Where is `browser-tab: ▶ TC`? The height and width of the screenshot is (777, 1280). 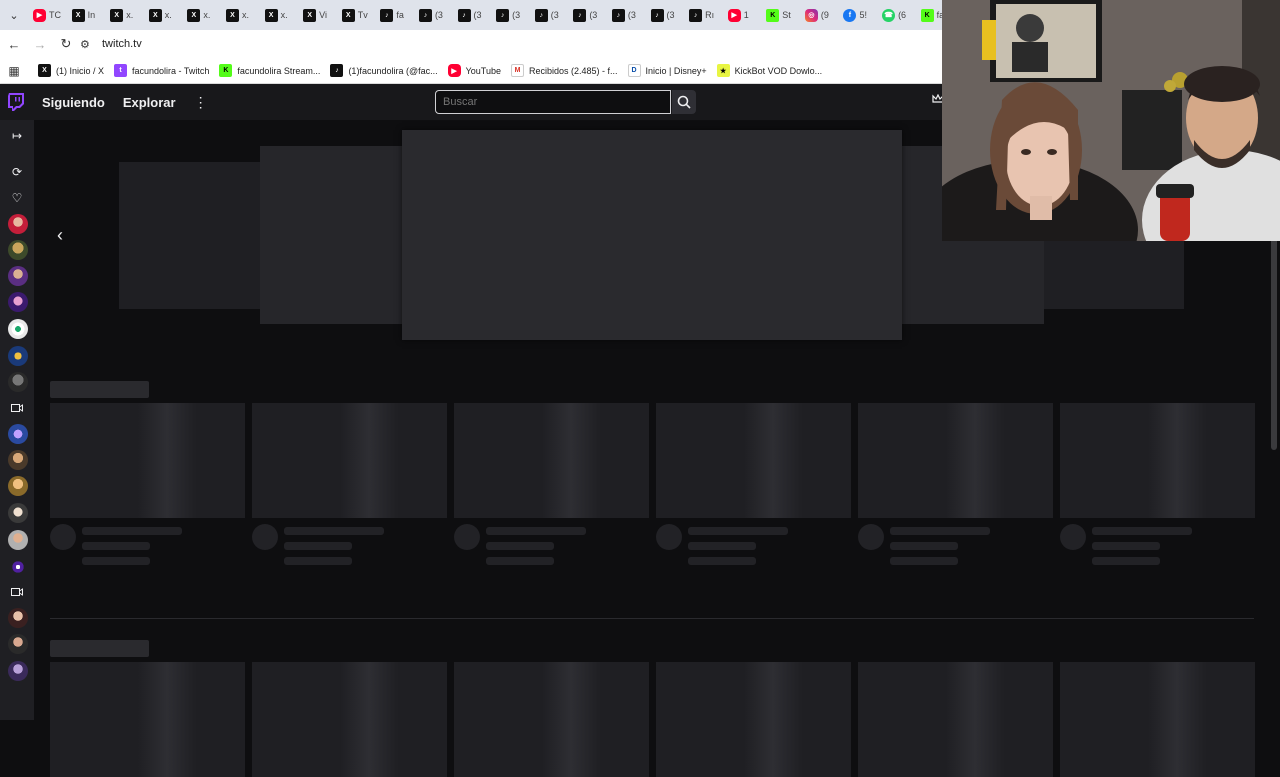
browser-tab: ▶ TC is located at coordinates (48, 15).